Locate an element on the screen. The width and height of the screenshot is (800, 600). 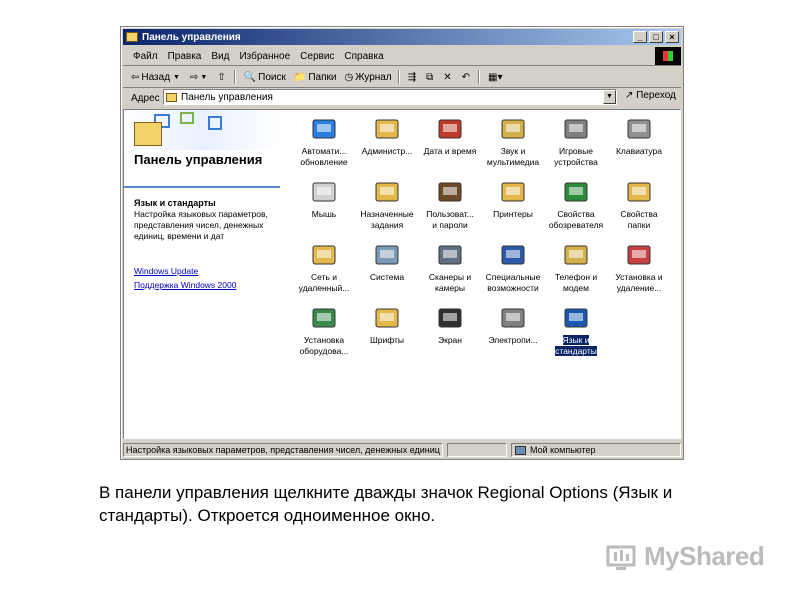
back-button: ⇦ Назад ▼ is located at coordinates (156, 77).